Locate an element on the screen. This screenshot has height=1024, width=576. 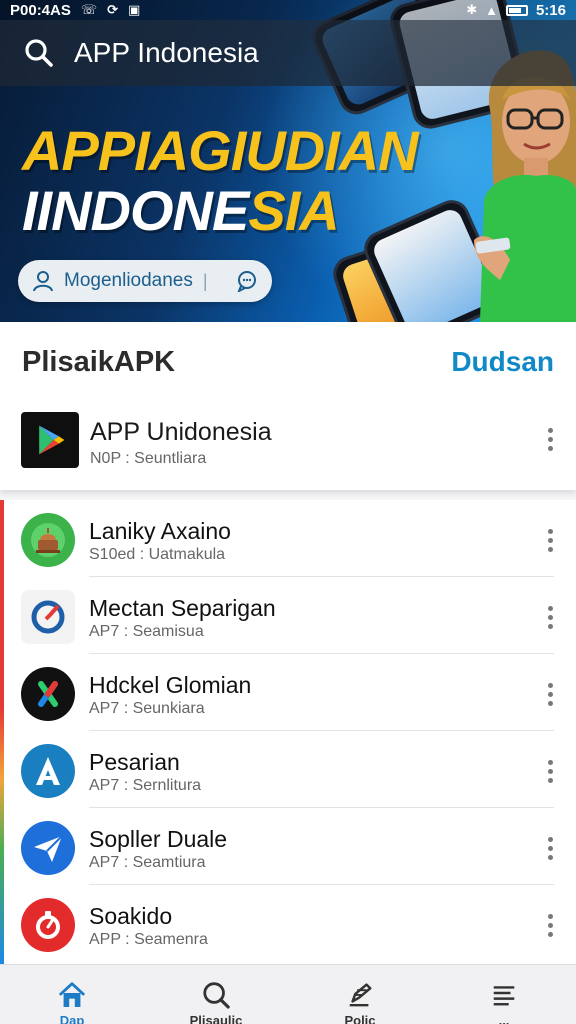
edit-icon is located at coordinates (360, 995).